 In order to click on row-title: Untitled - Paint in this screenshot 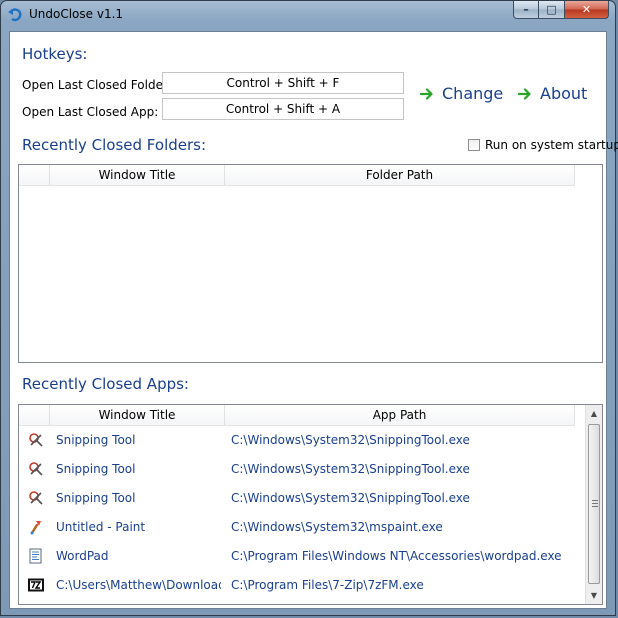, I will do `click(101, 527)`.